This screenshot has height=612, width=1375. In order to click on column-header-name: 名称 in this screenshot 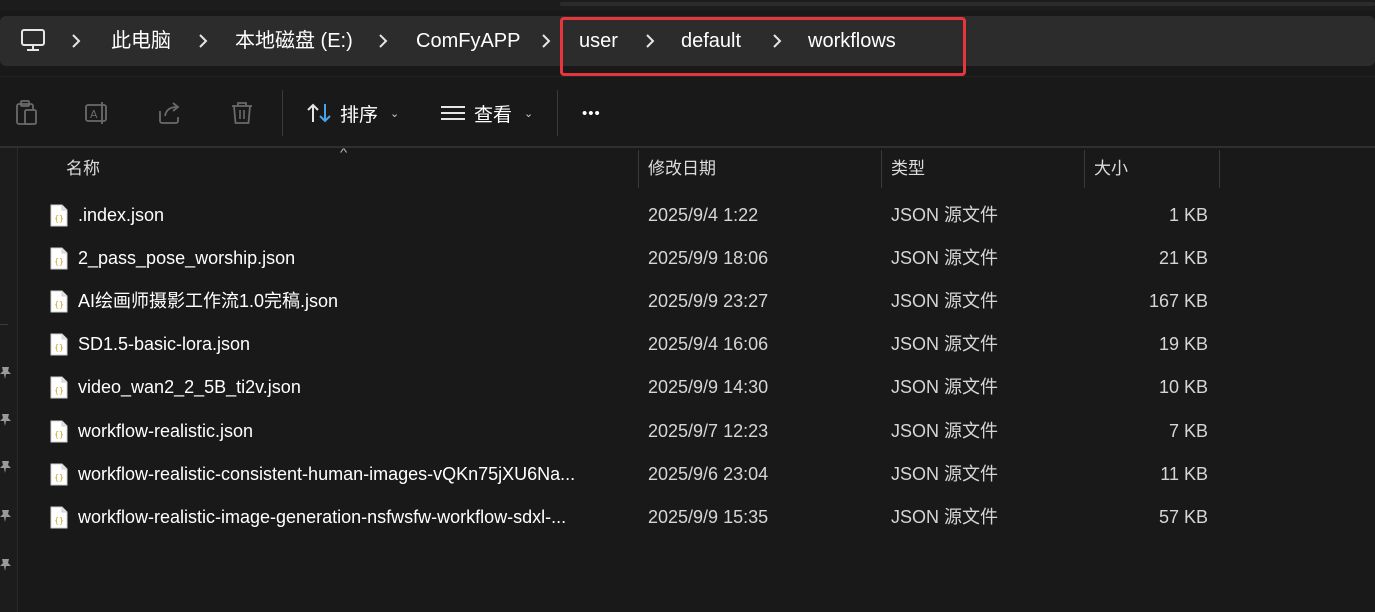, I will do `click(351, 169)`.